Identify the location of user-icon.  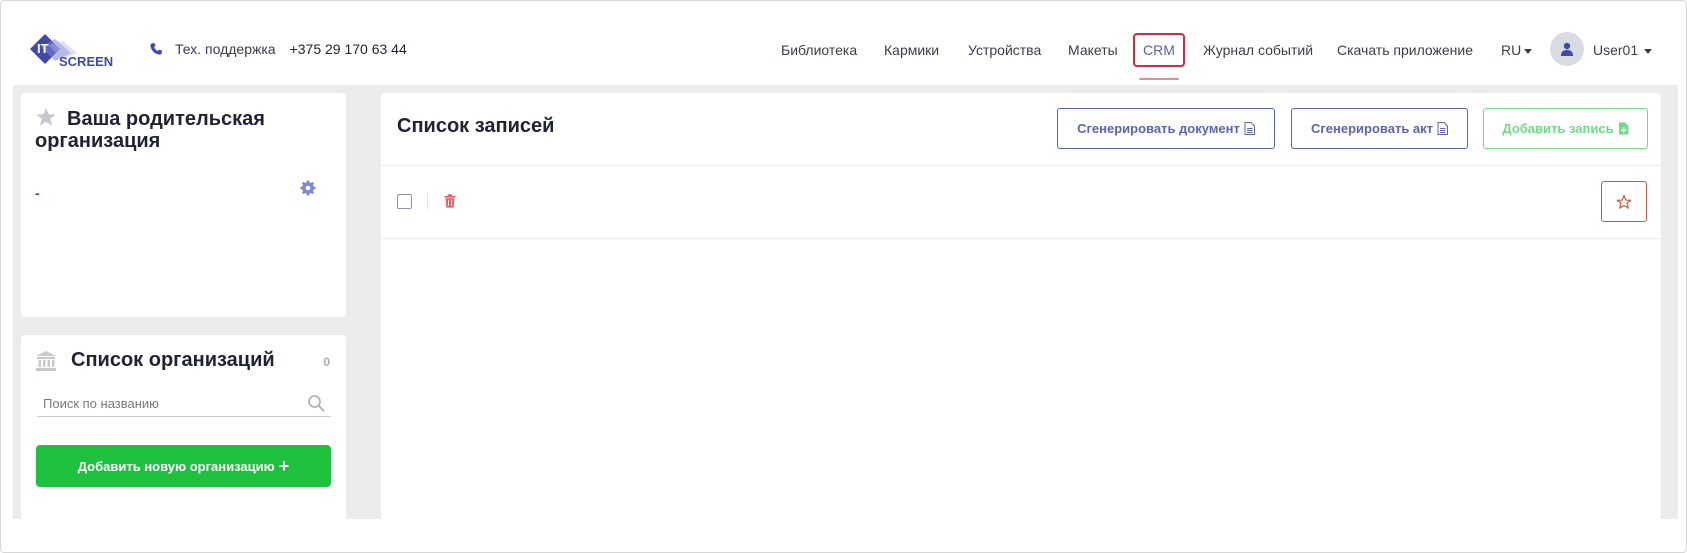
(1567, 49).